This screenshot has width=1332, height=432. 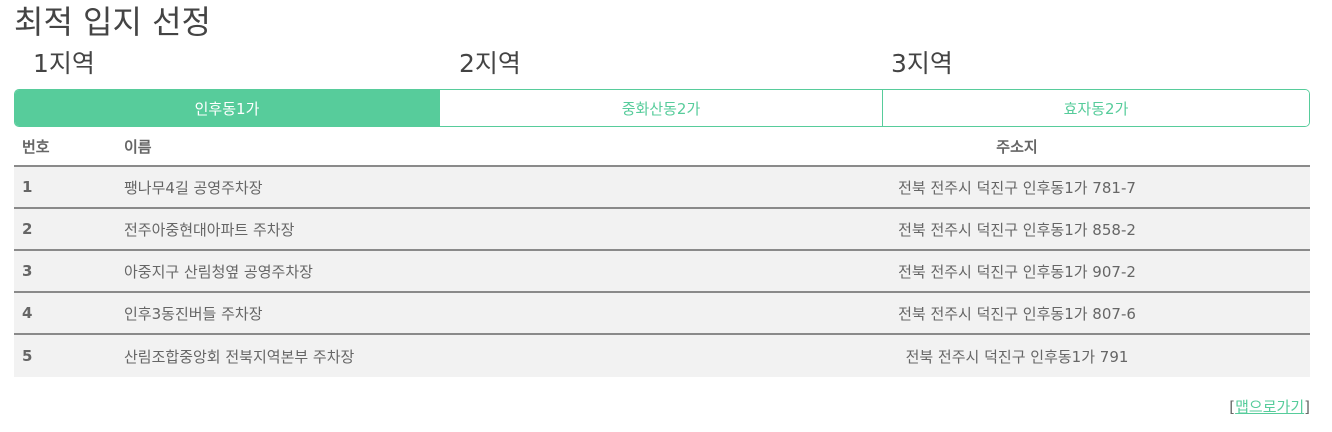 I want to click on region-label-3: 3지역, so click(x=922, y=63).